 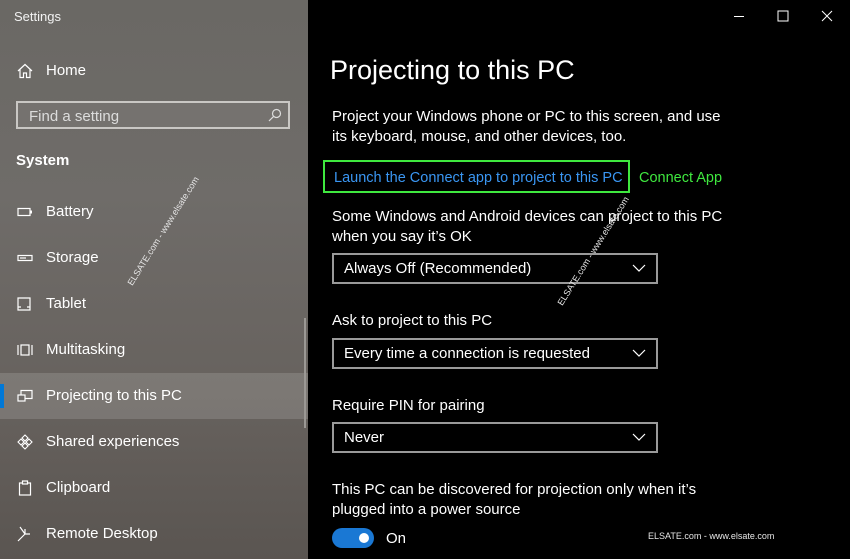 I want to click on search-icon, so click(x=275, y=115).